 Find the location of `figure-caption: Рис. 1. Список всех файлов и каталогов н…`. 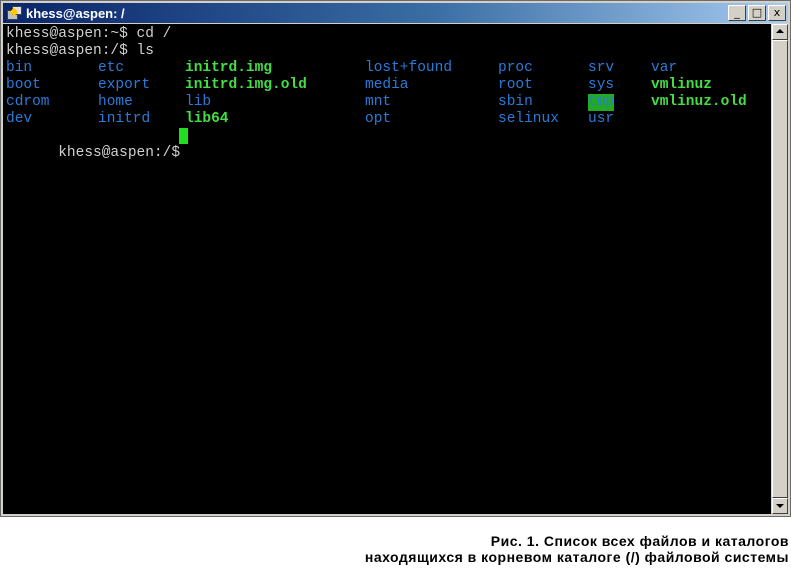

figure-caption: Рис. 1. Список всех файлов и каталогов н… is located at coordinates (394, 549).